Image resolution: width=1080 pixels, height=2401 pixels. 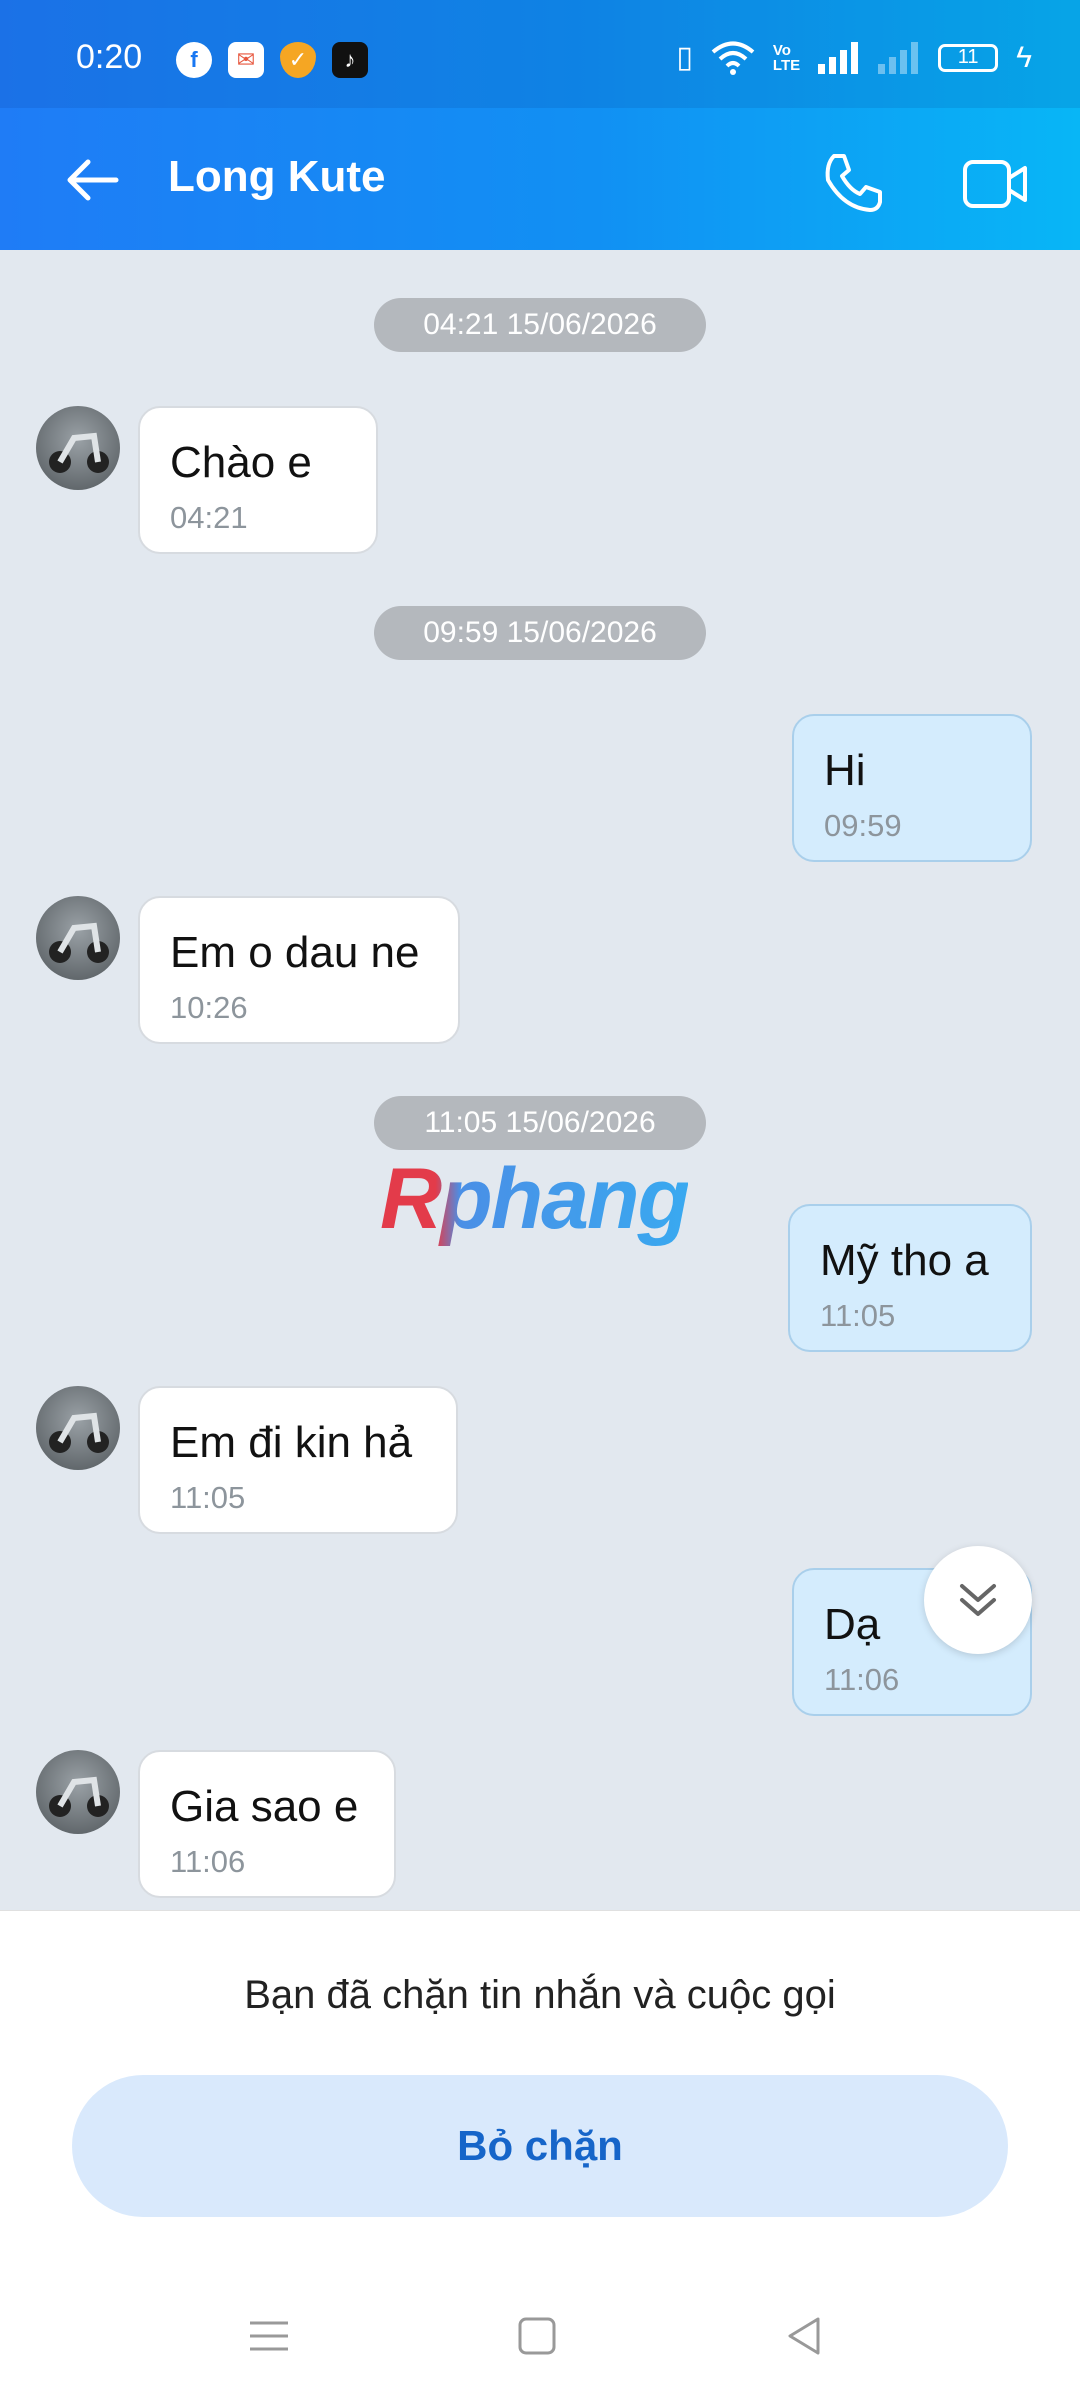 What do you see at coordinates (277, 177) in the screenshot?
I see `contact-name: Long Kute` at bounding box center [277, 177].